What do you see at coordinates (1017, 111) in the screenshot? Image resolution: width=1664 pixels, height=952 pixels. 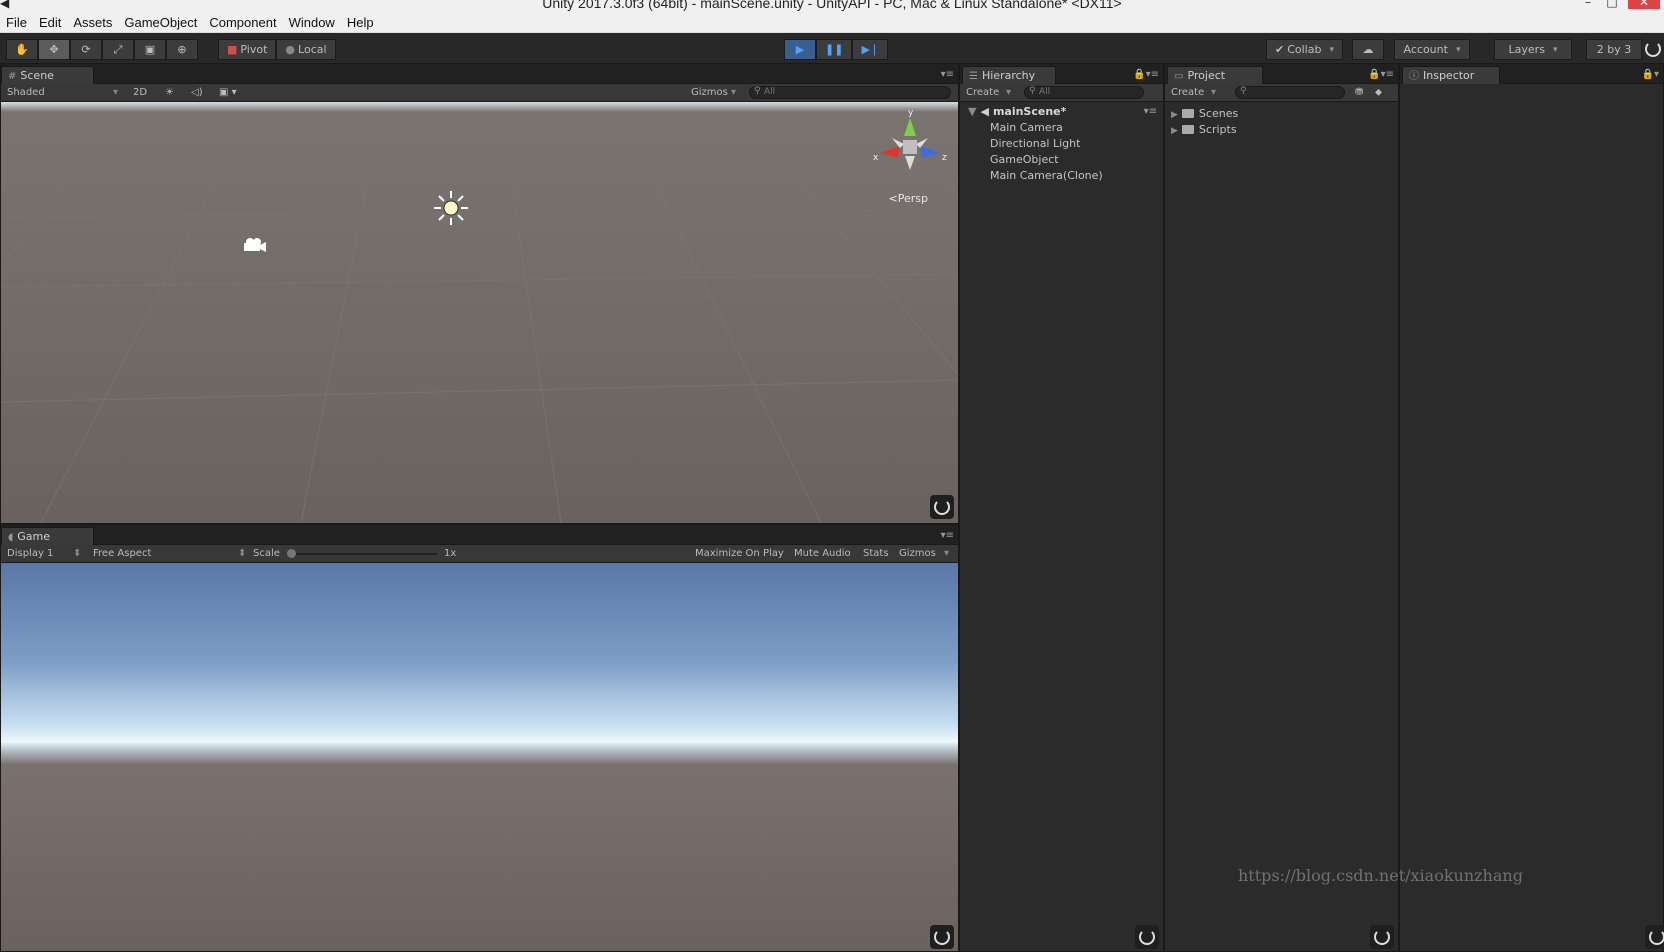 I see `scene-root: ▼ ◀ mainScene*` at bounding box center [1017, 111].